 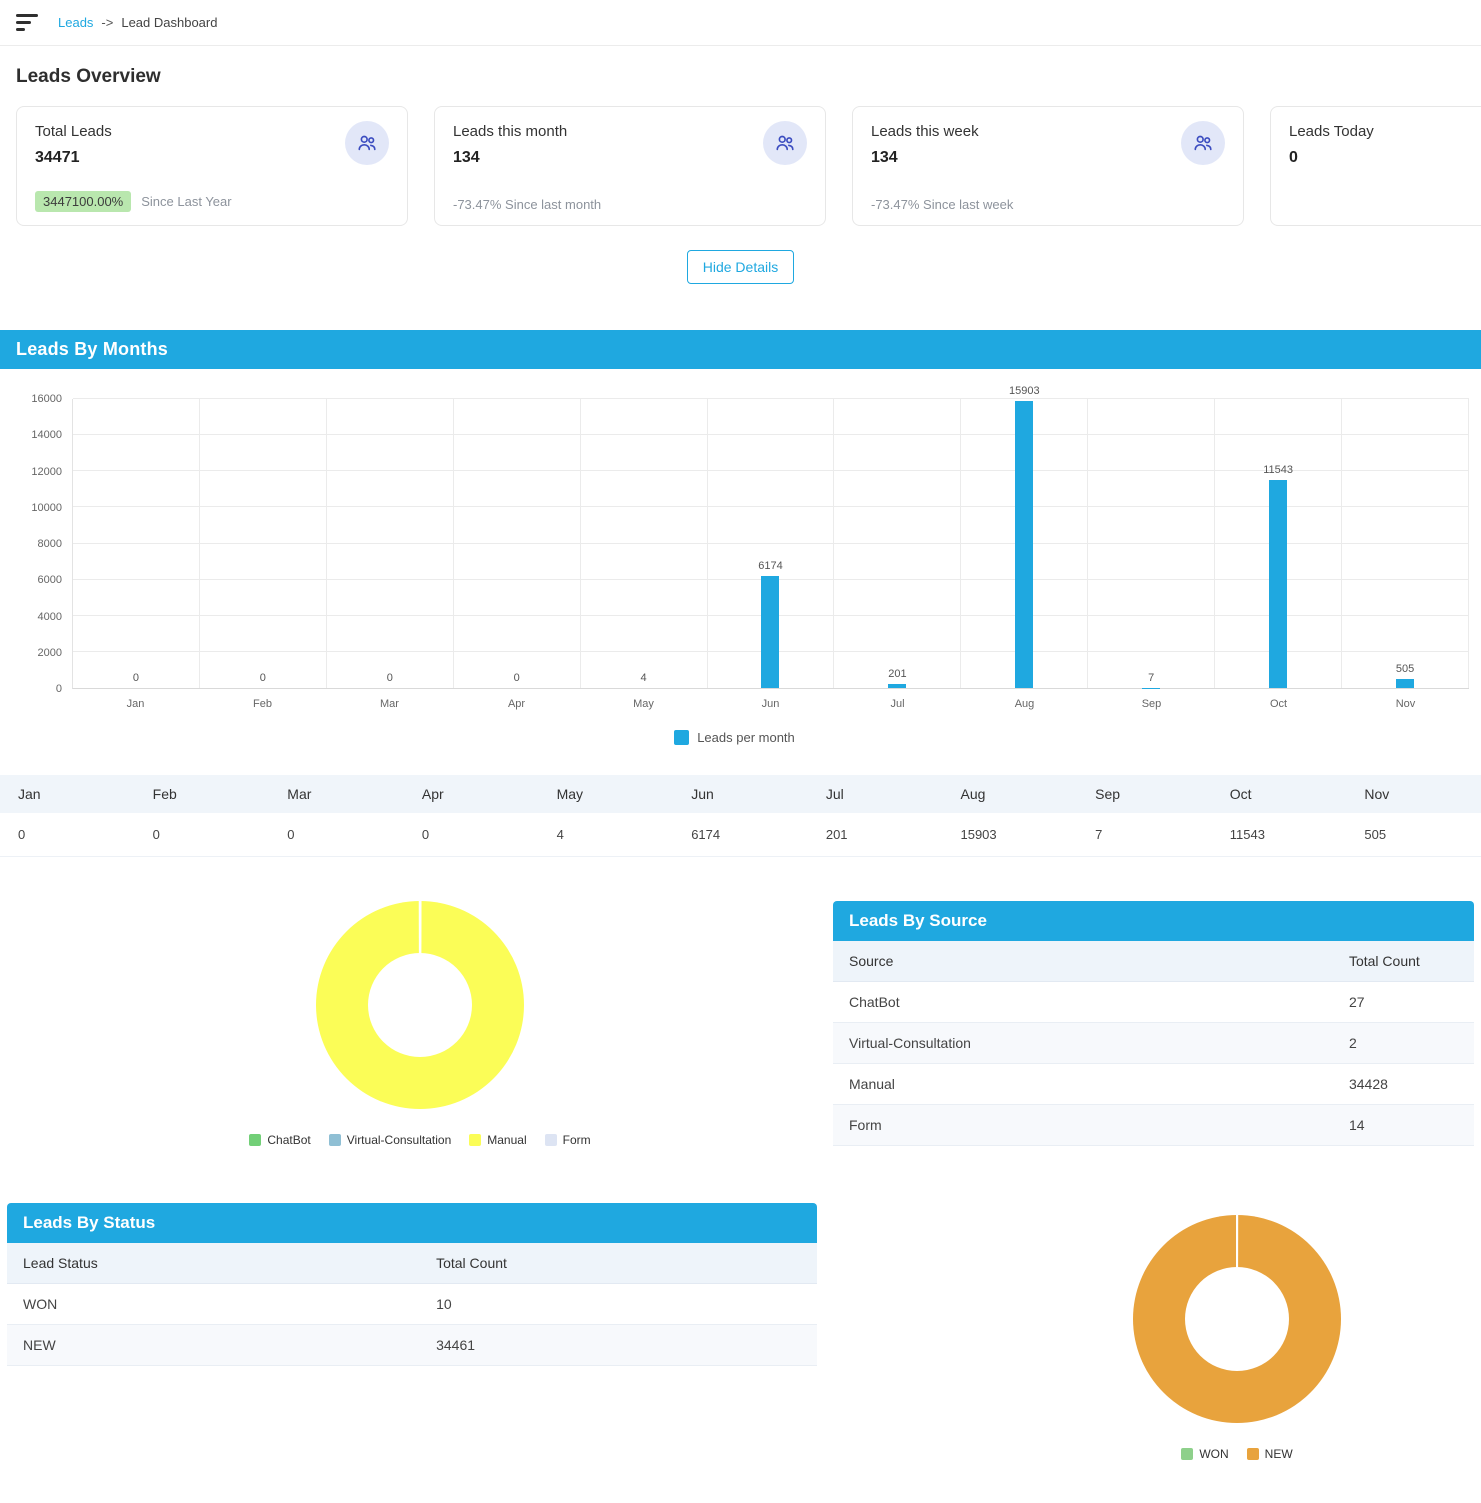 I want to click on table-row: ChatBot27, so click(x=1153, y=1002).